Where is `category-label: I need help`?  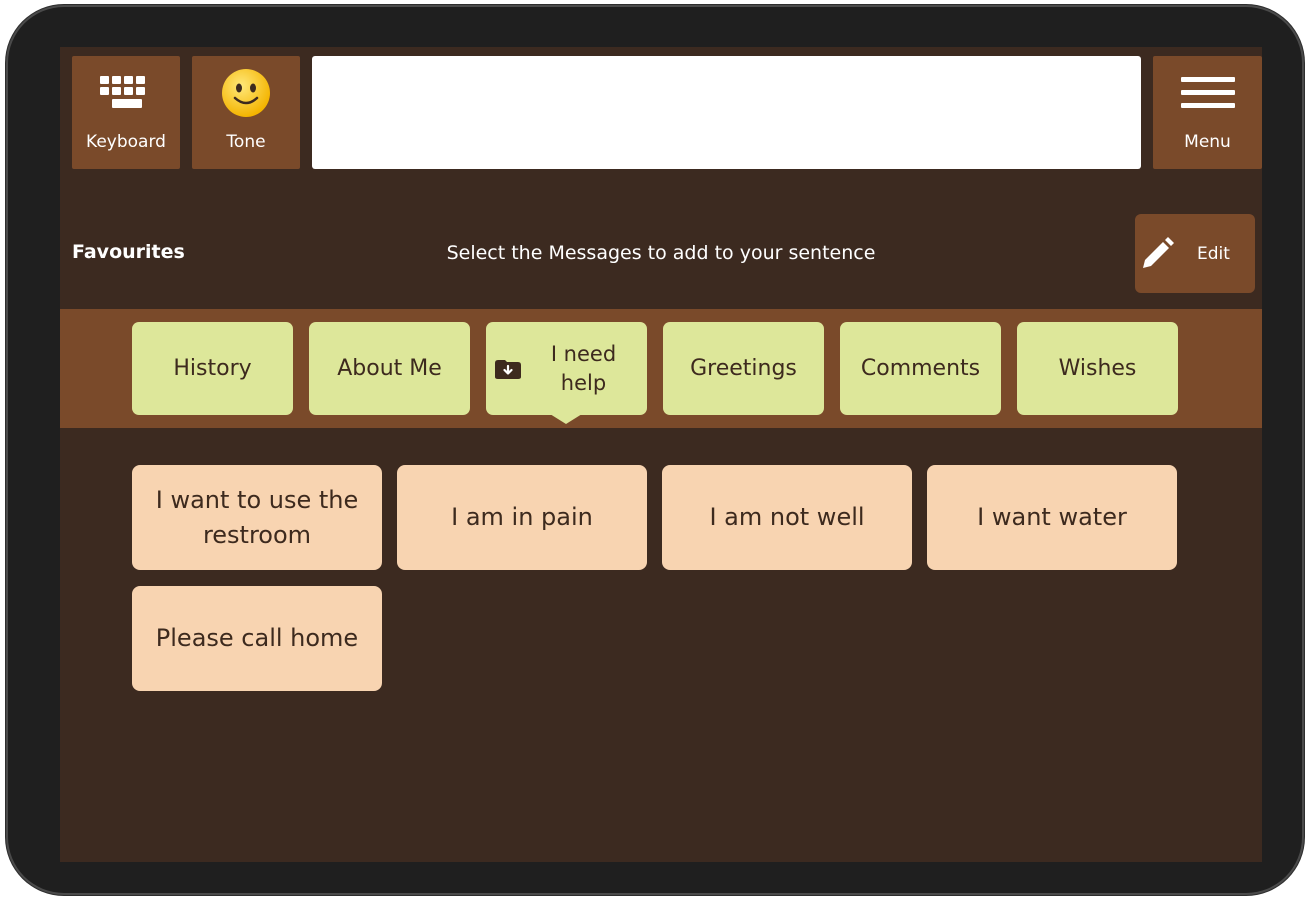
category-label: I need help is located at coordinates (583, 368).